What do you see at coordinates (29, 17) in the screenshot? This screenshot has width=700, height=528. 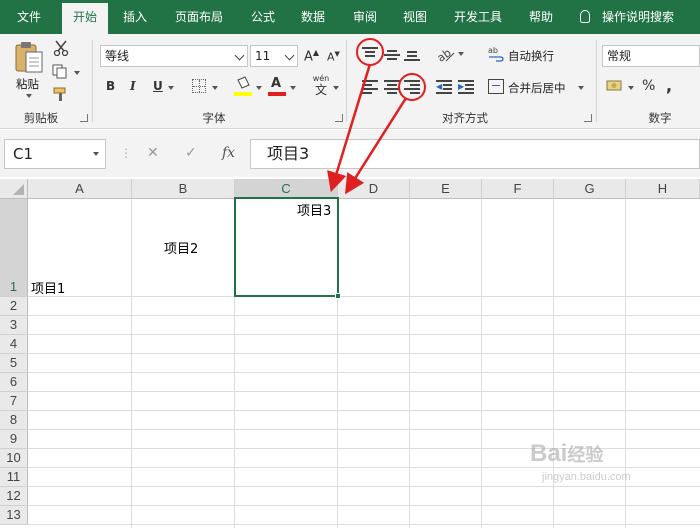 I see `tab-file: 文件` at bounding box center [29, 17].